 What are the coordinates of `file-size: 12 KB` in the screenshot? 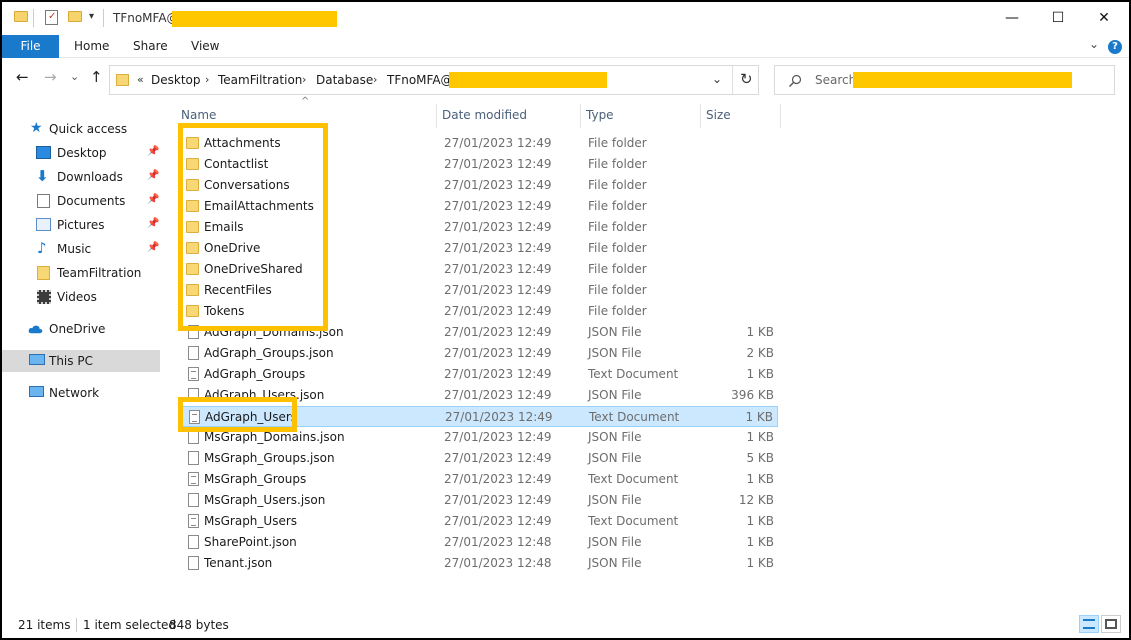 It's located at (756, 500).